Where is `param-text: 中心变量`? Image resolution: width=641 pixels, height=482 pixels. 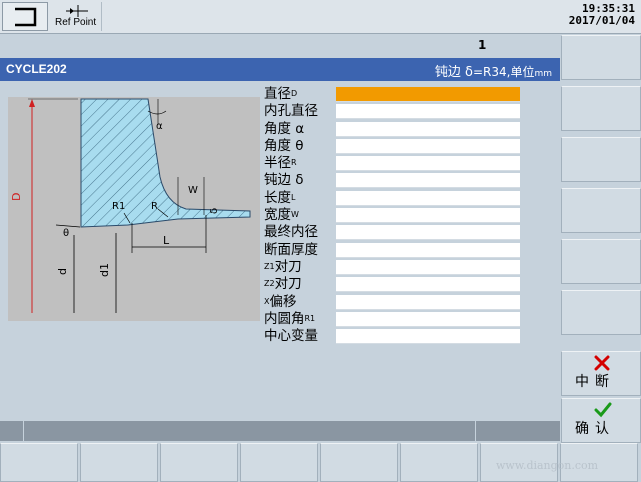 param-text: 中心变量 is located at coordinates (291, 336).